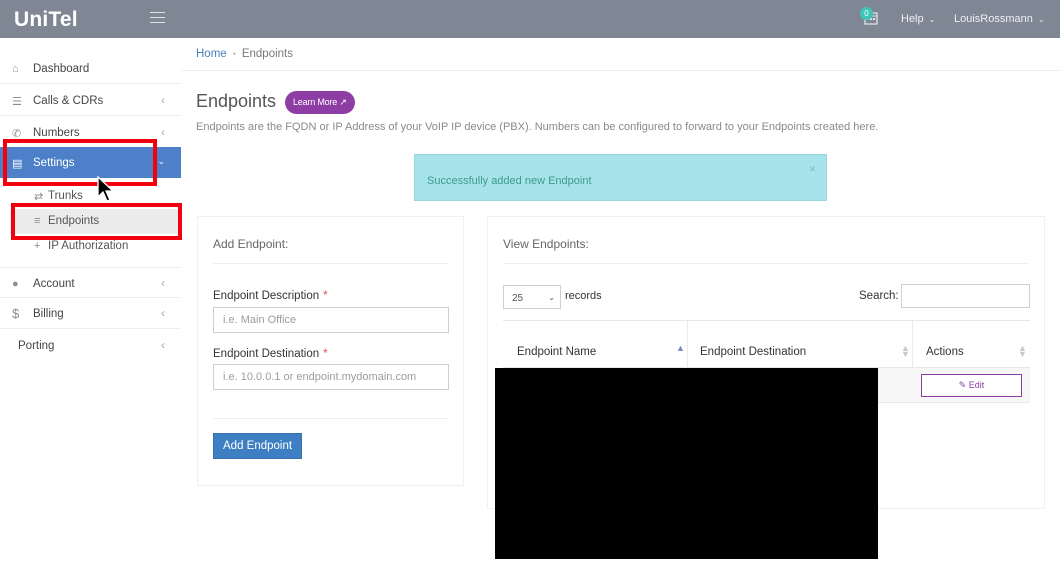 This screenshot has width=1060, height=571. What do you see at coordinates (315, 102) in the screenshot?
I see `learn-more-label: Learn More` at bounding box center [315, 102].